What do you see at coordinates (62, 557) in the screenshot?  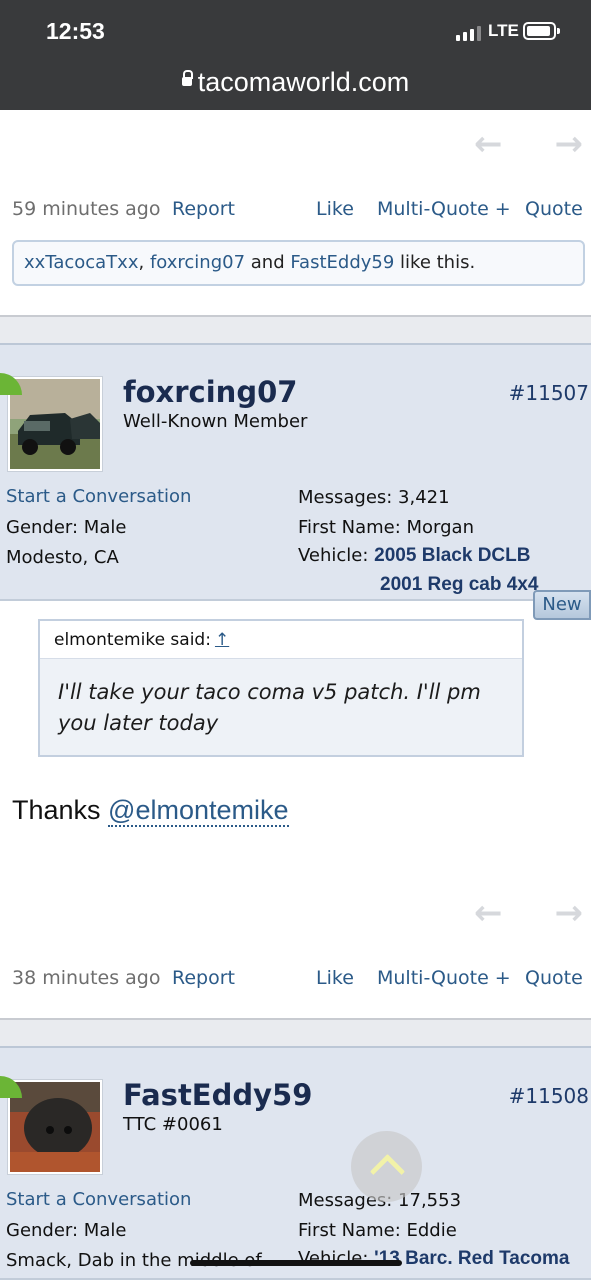 I see `location: Modesto, CA` at bounding box center [62, 557].